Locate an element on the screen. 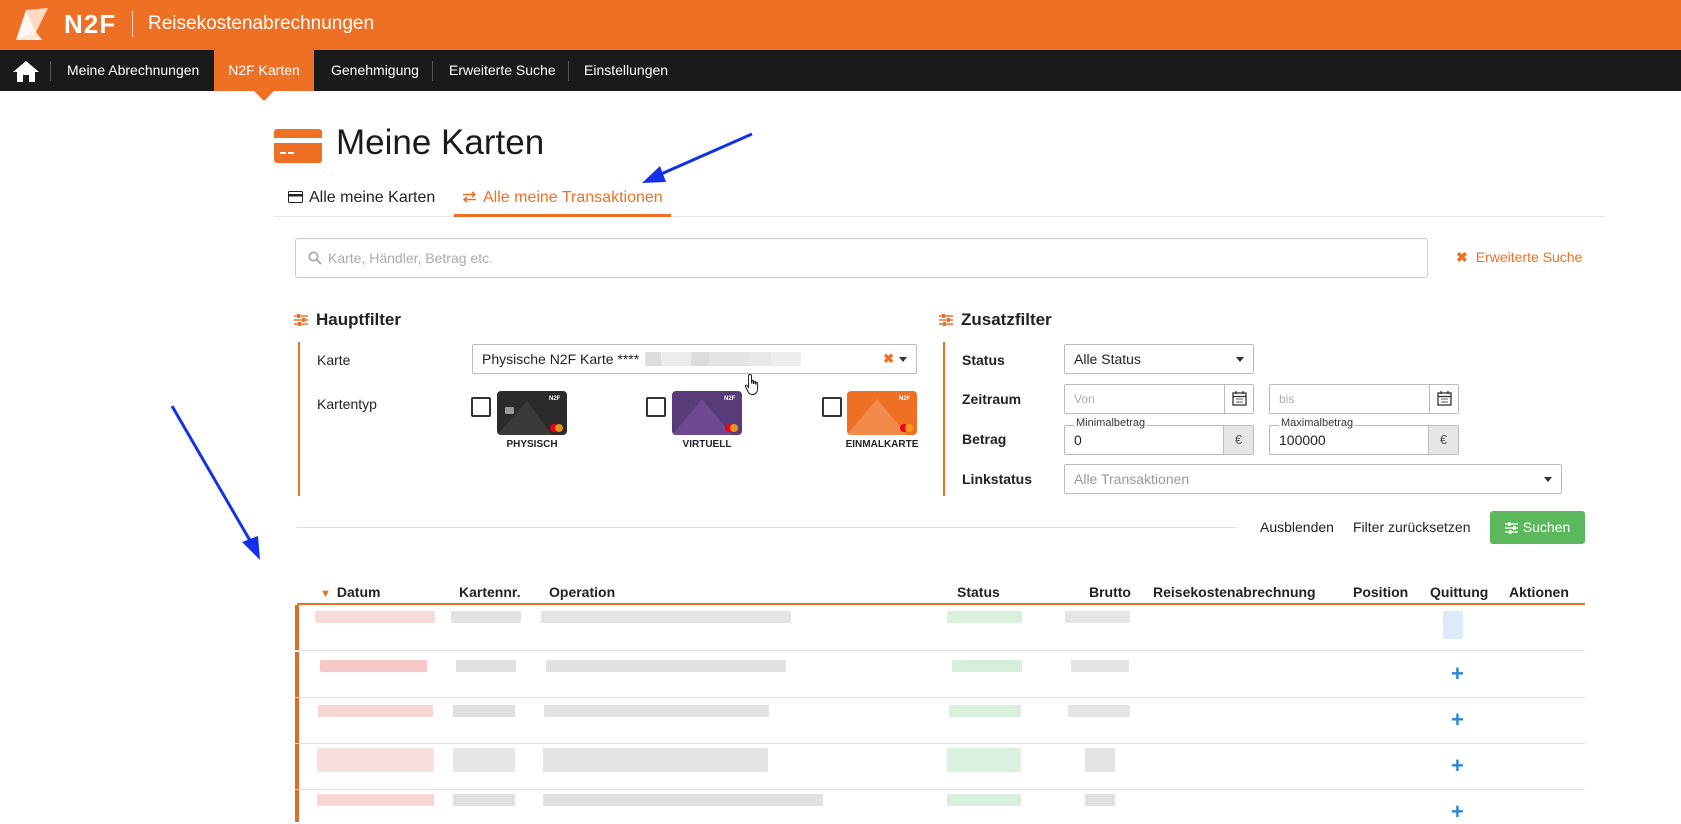 The height and width of the screenshot is (824, 1681). search-button-label: Suchen is located at coordinates (1546, 527).